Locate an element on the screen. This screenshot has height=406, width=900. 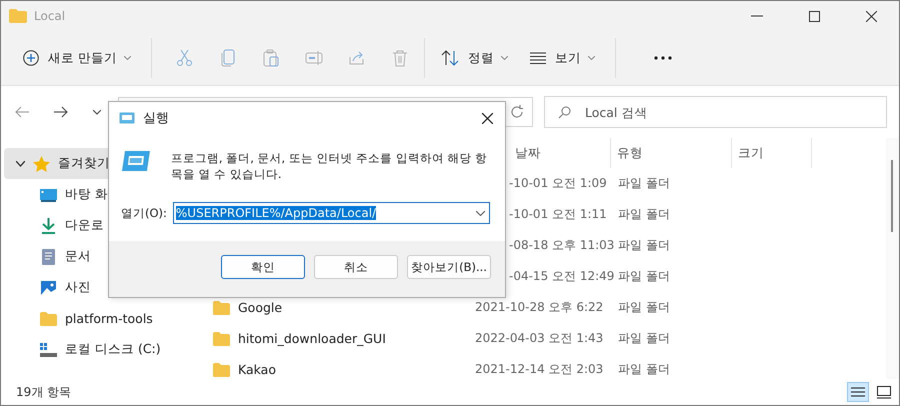
dialog-title: 실행 is located at coordinates (156, 118).